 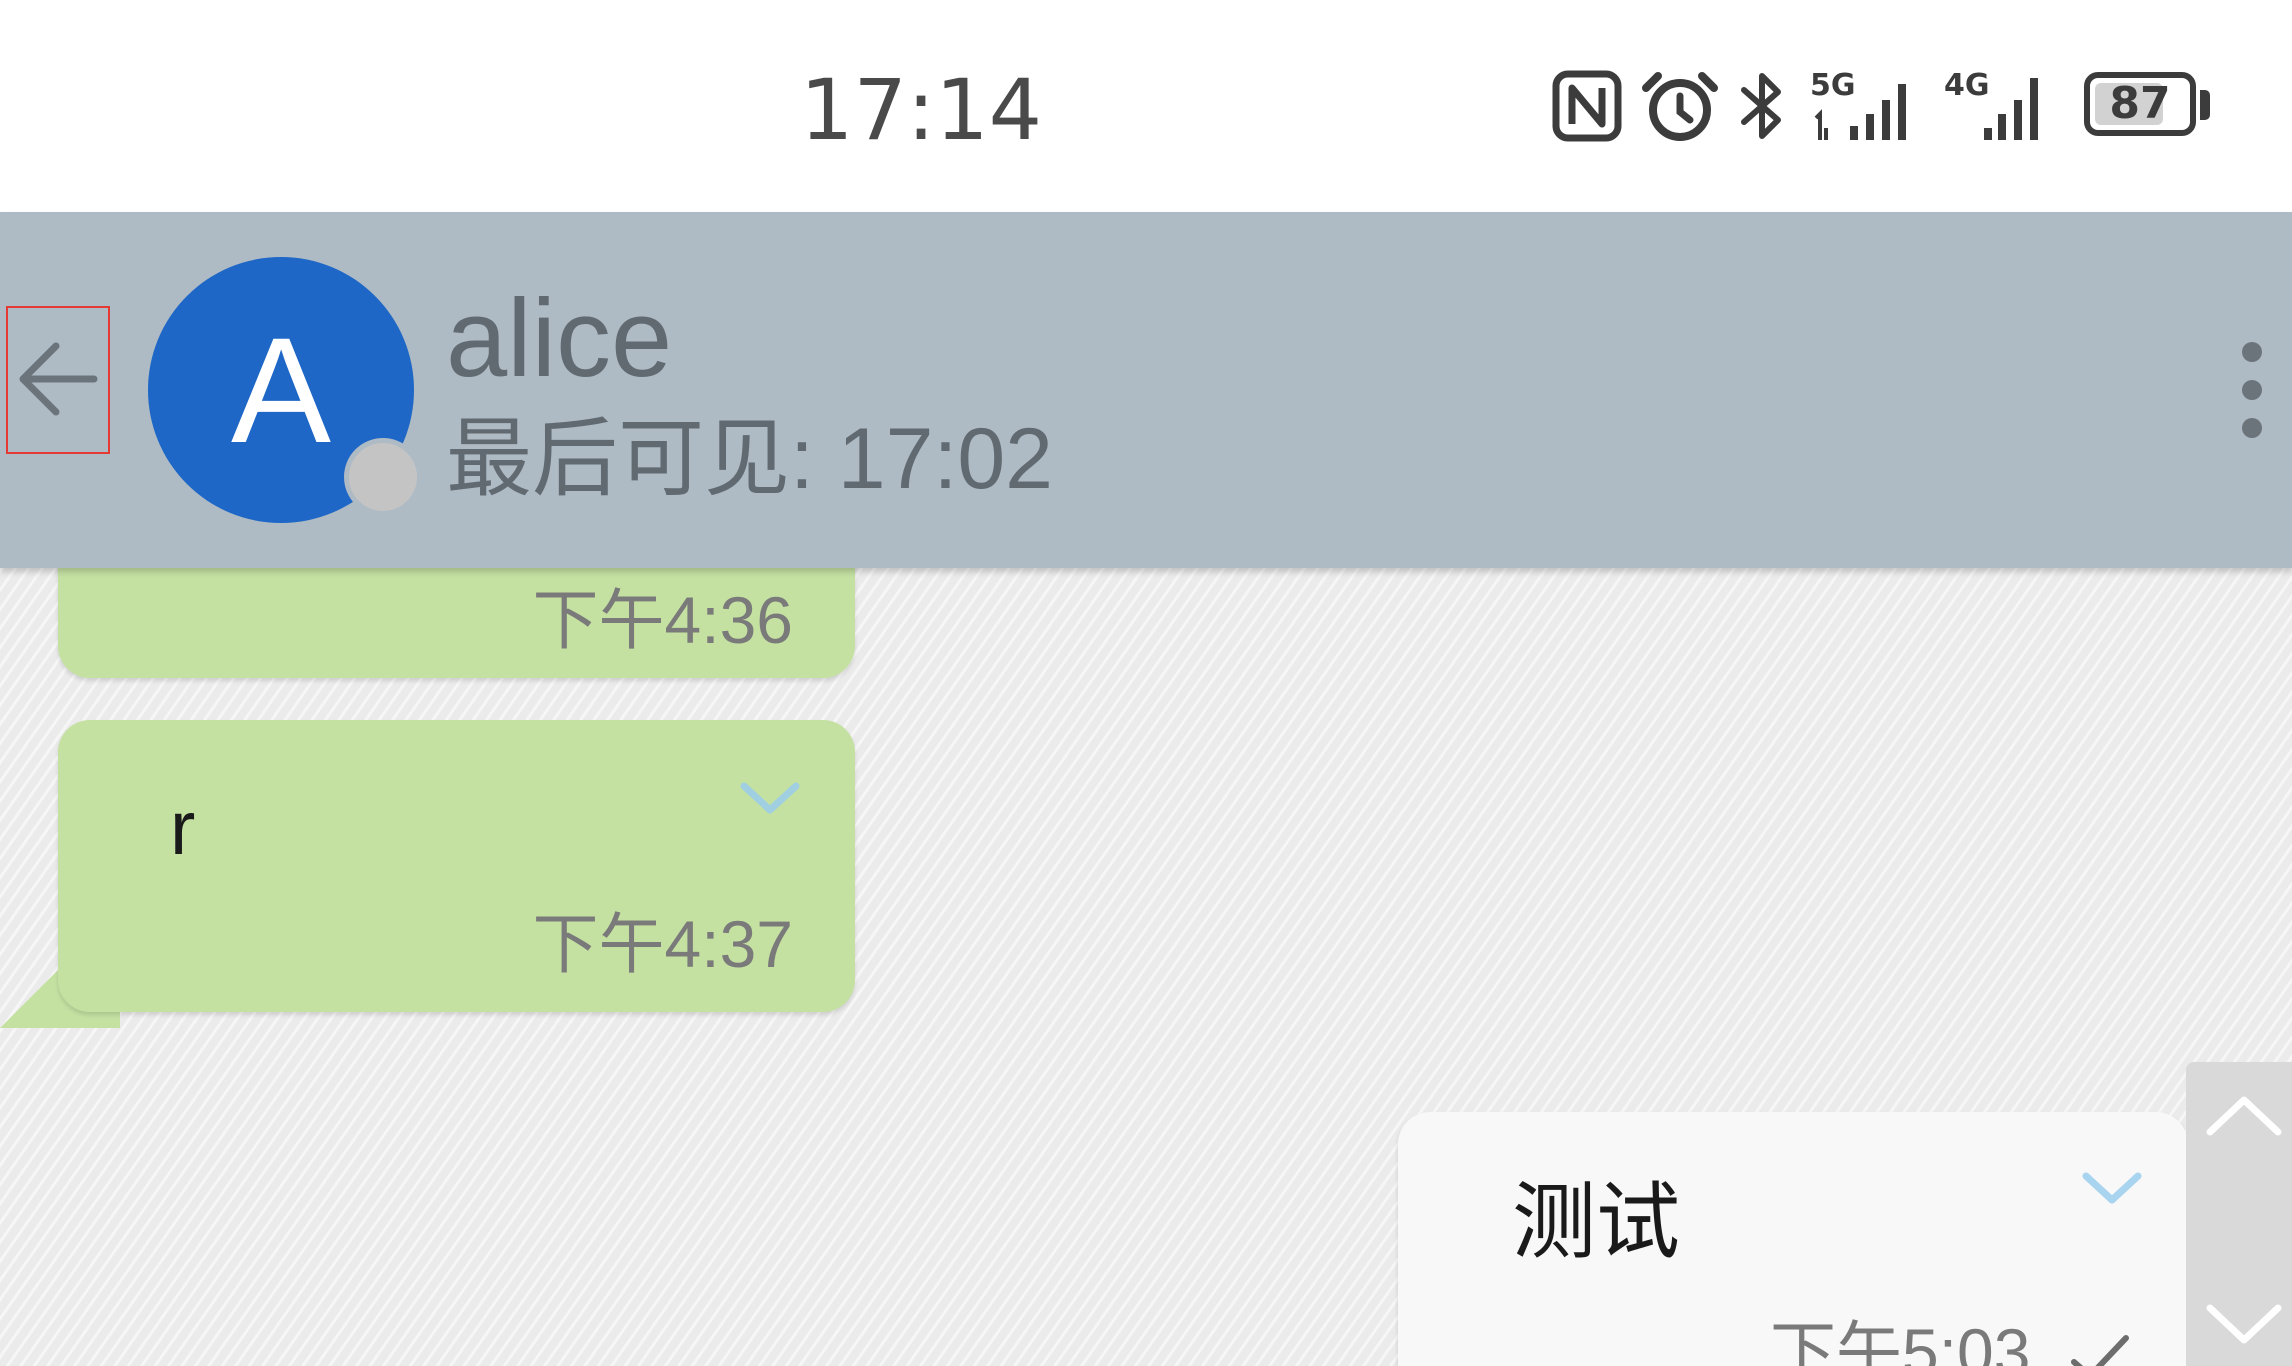 I want to click on contact-name: alice, so click(x=559, y=339).